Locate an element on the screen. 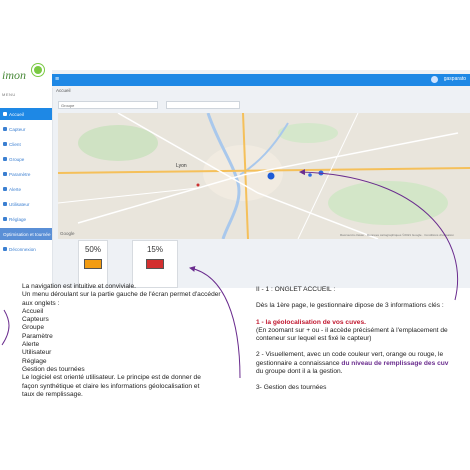  sidebar-item-alerte: Alerte is located at coordinates (26, 189).